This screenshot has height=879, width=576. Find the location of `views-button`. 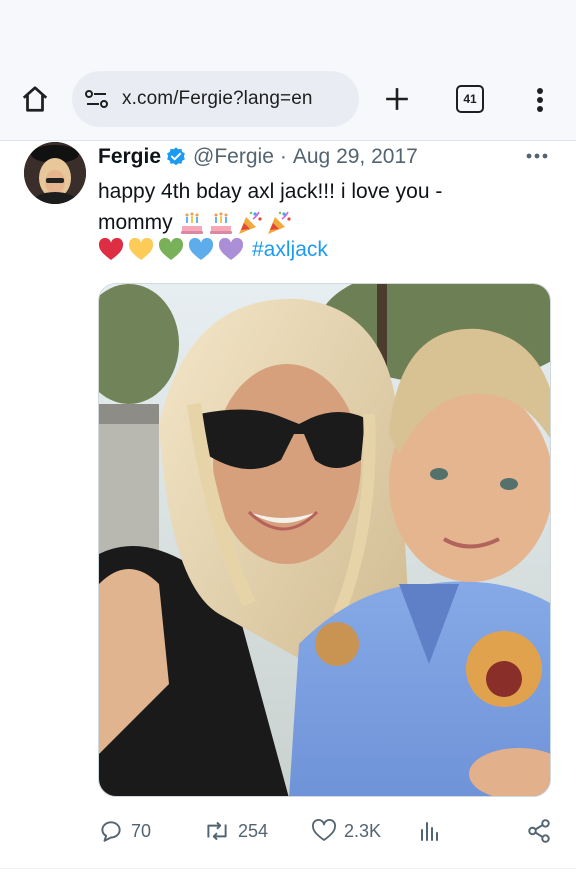

views-button is located at coordinates (433, 831).